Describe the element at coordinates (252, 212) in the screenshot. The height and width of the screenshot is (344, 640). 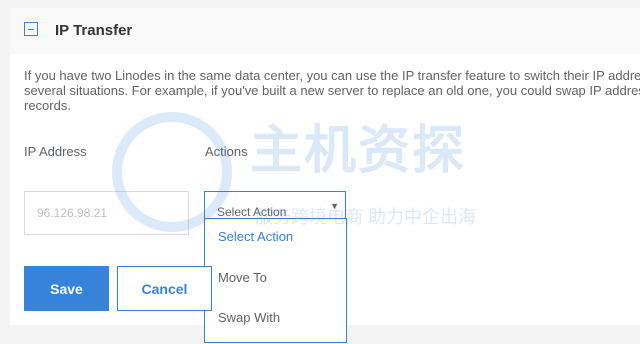
I see `action-select-value: Select Action` at that location.